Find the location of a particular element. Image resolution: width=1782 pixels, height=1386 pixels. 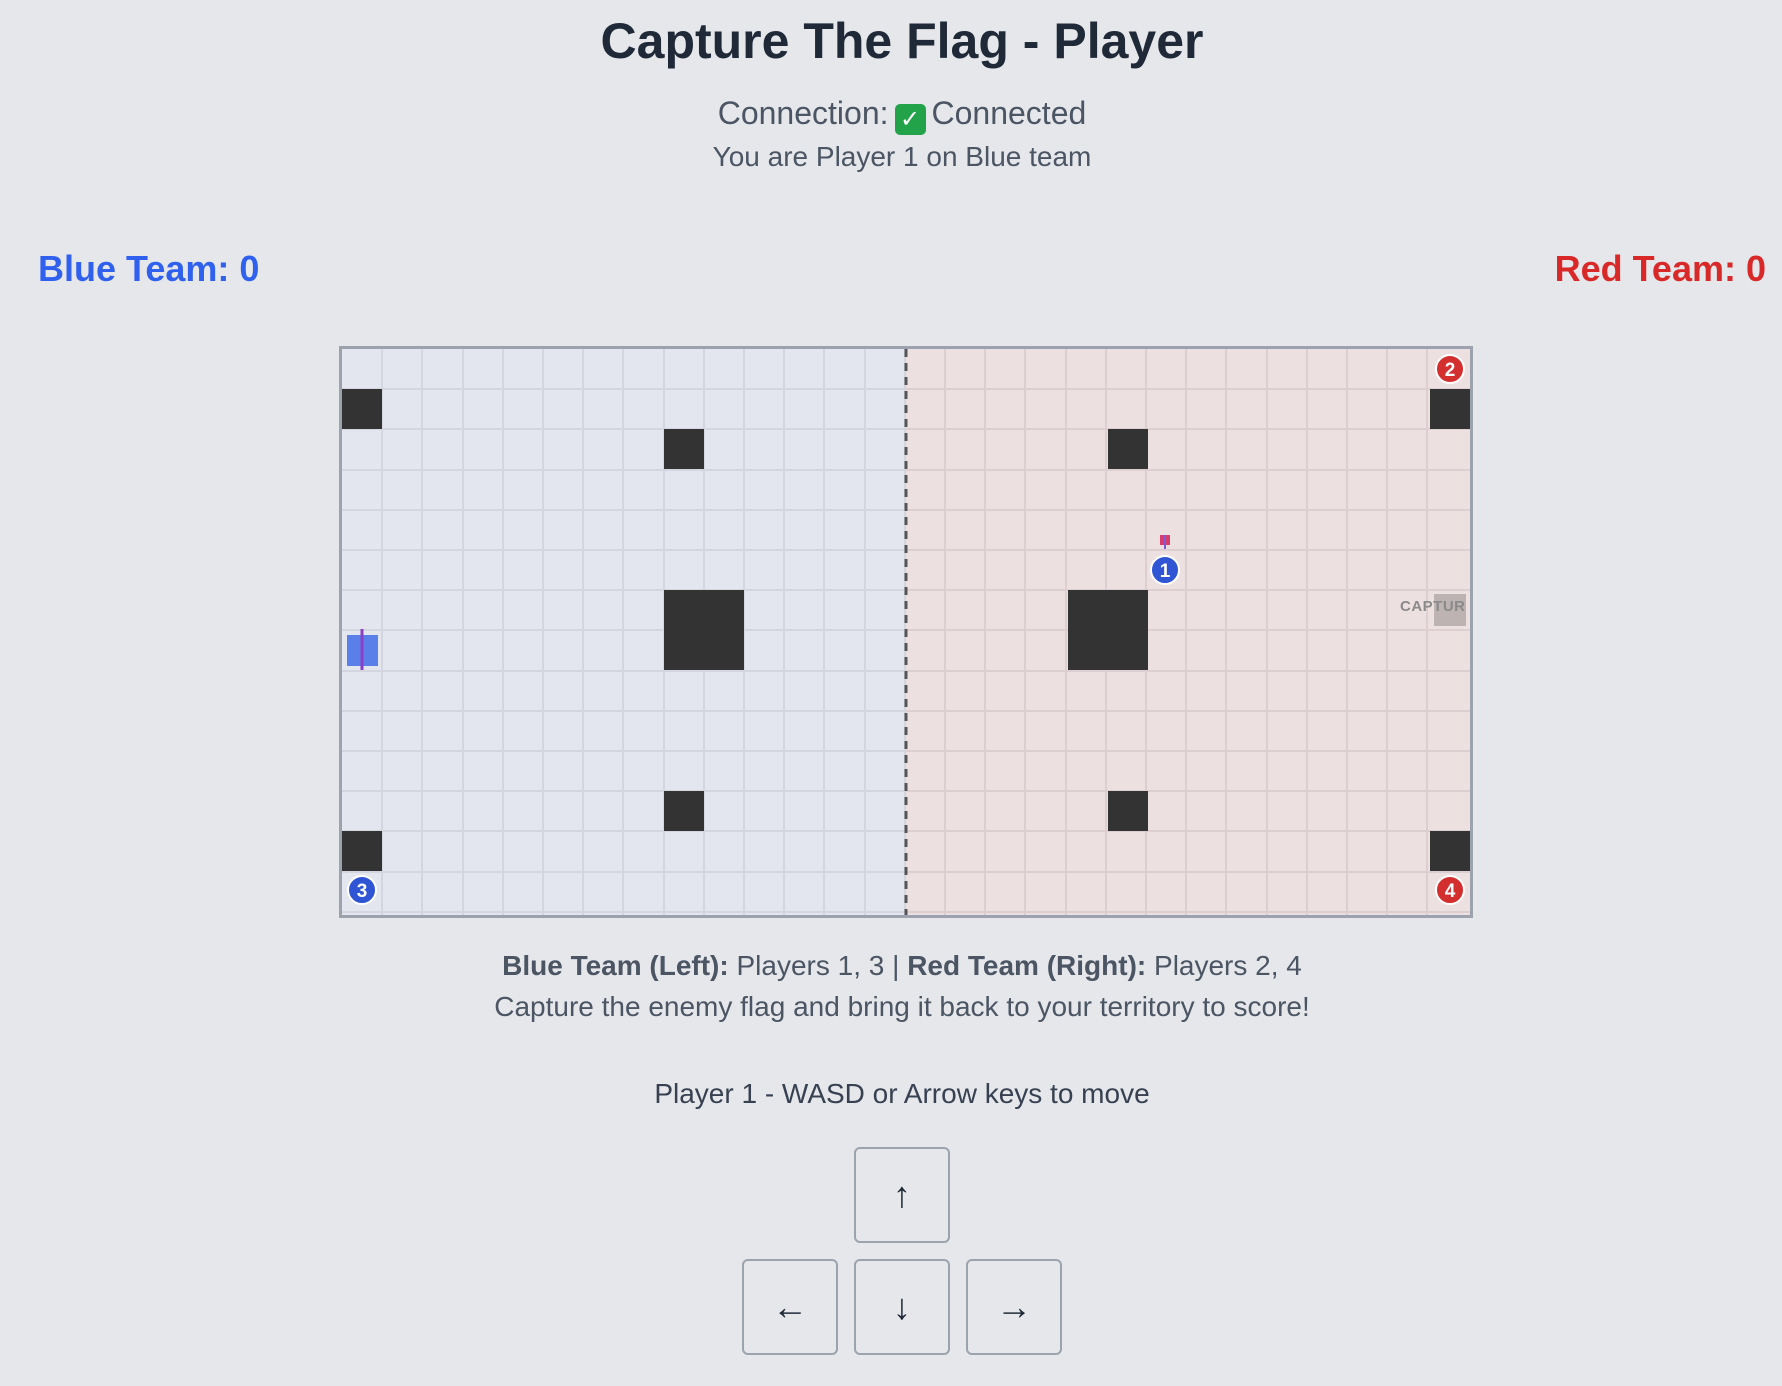

blue-flag-base is located at coordinates (362, 649).